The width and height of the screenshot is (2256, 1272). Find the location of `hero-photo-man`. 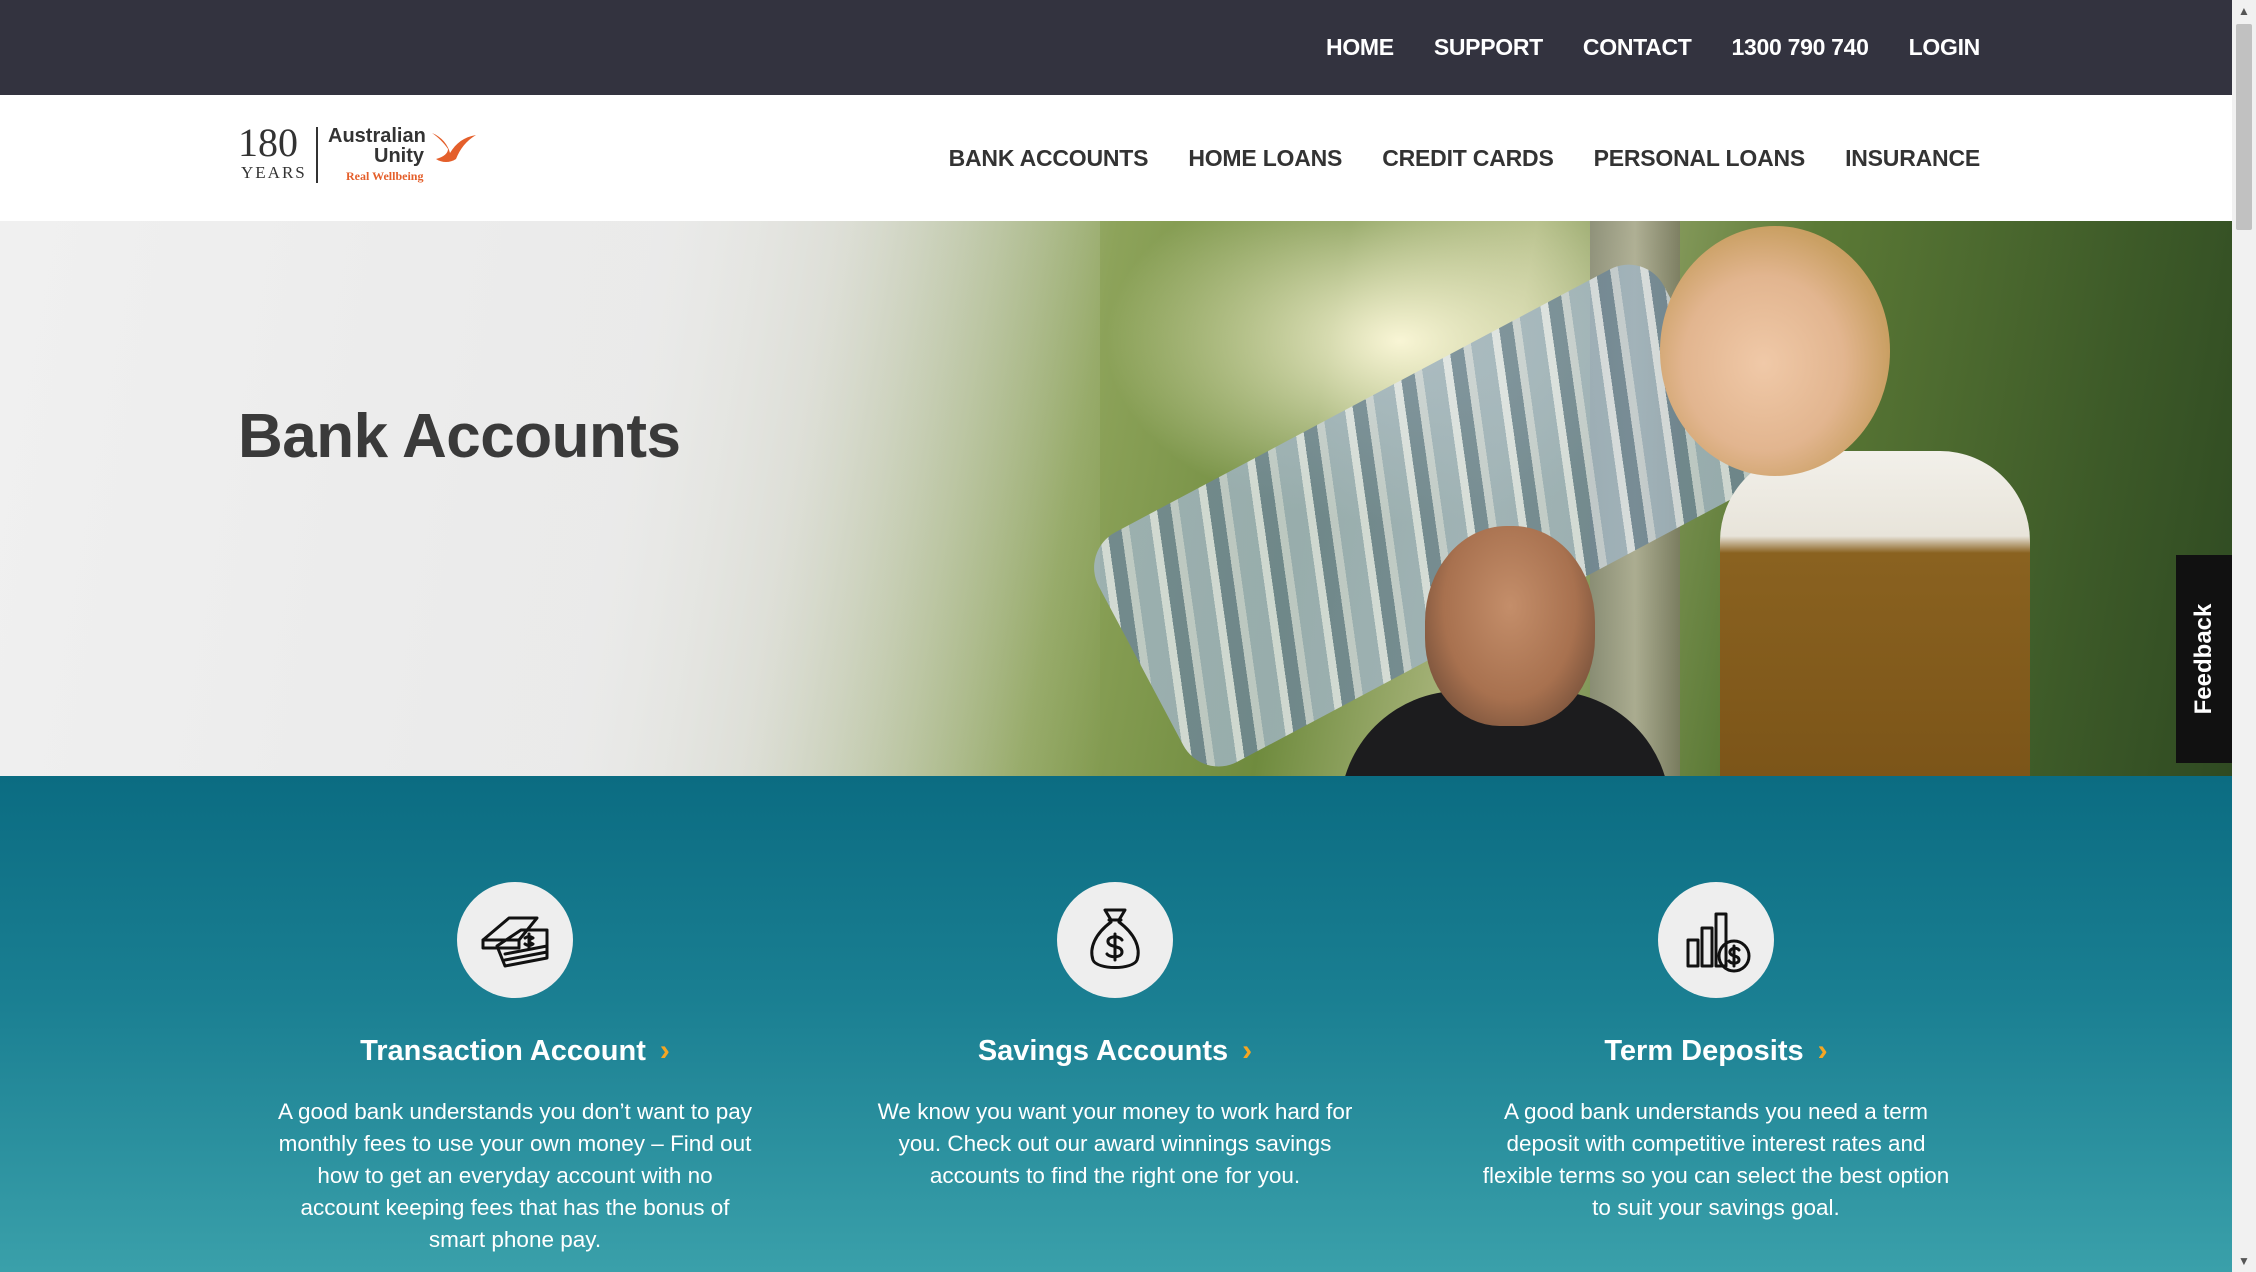

hero-photo-man is located at coordinates (1510, 626).